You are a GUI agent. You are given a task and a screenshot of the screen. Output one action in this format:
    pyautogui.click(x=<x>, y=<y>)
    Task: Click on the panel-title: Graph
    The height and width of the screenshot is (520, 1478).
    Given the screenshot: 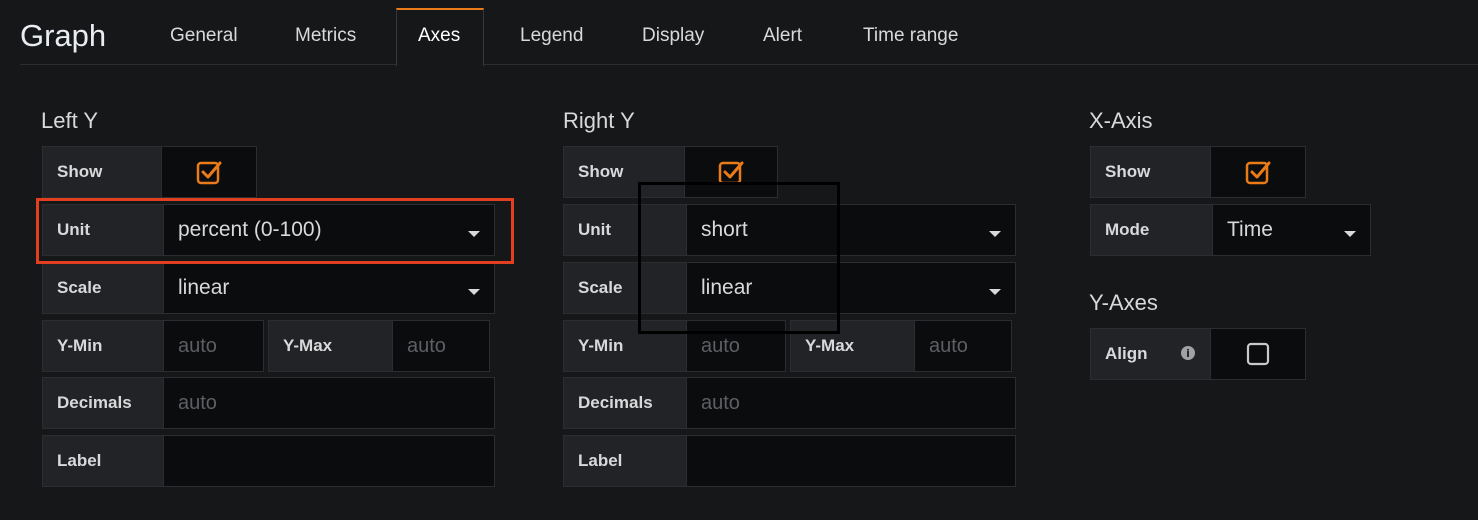 What is the action you would take?
    pyautogui.click(x=63, y=35)
    